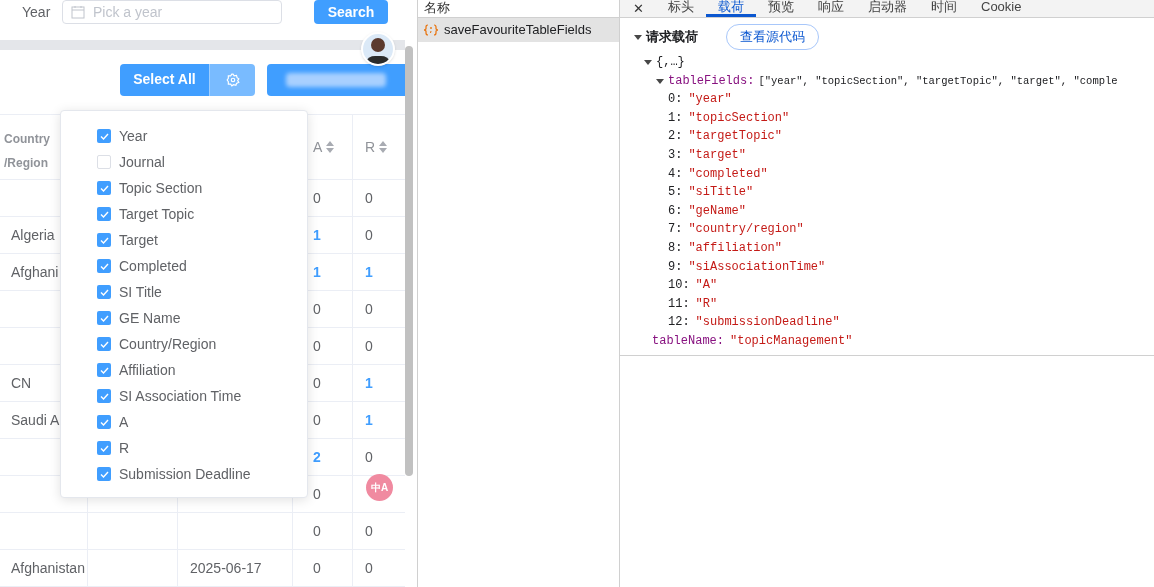 Image resolution: width=1154 pixels, height=587 pixels. I want to click on column-option: Affiliation, so click(202, 370).